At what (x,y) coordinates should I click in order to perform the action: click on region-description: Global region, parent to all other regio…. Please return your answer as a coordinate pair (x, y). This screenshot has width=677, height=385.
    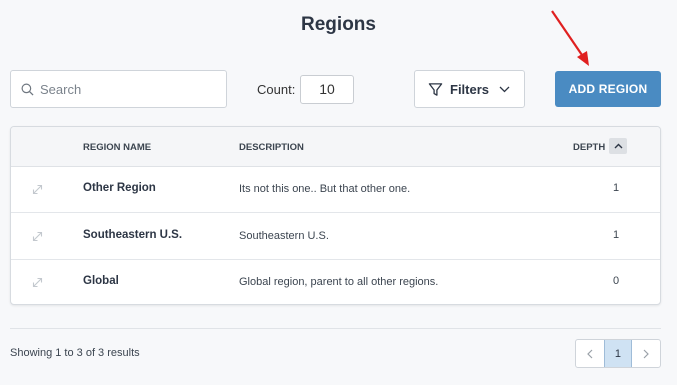
    Looking at the image, I should click on (339, 282).